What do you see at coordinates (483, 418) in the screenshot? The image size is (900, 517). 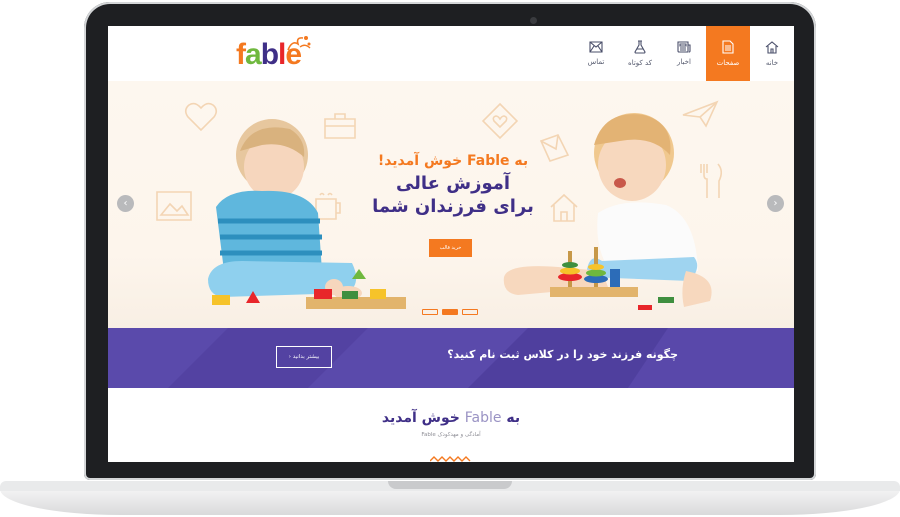 I see `welcome-title-brand: Fable` at bounding box center [483, 418].